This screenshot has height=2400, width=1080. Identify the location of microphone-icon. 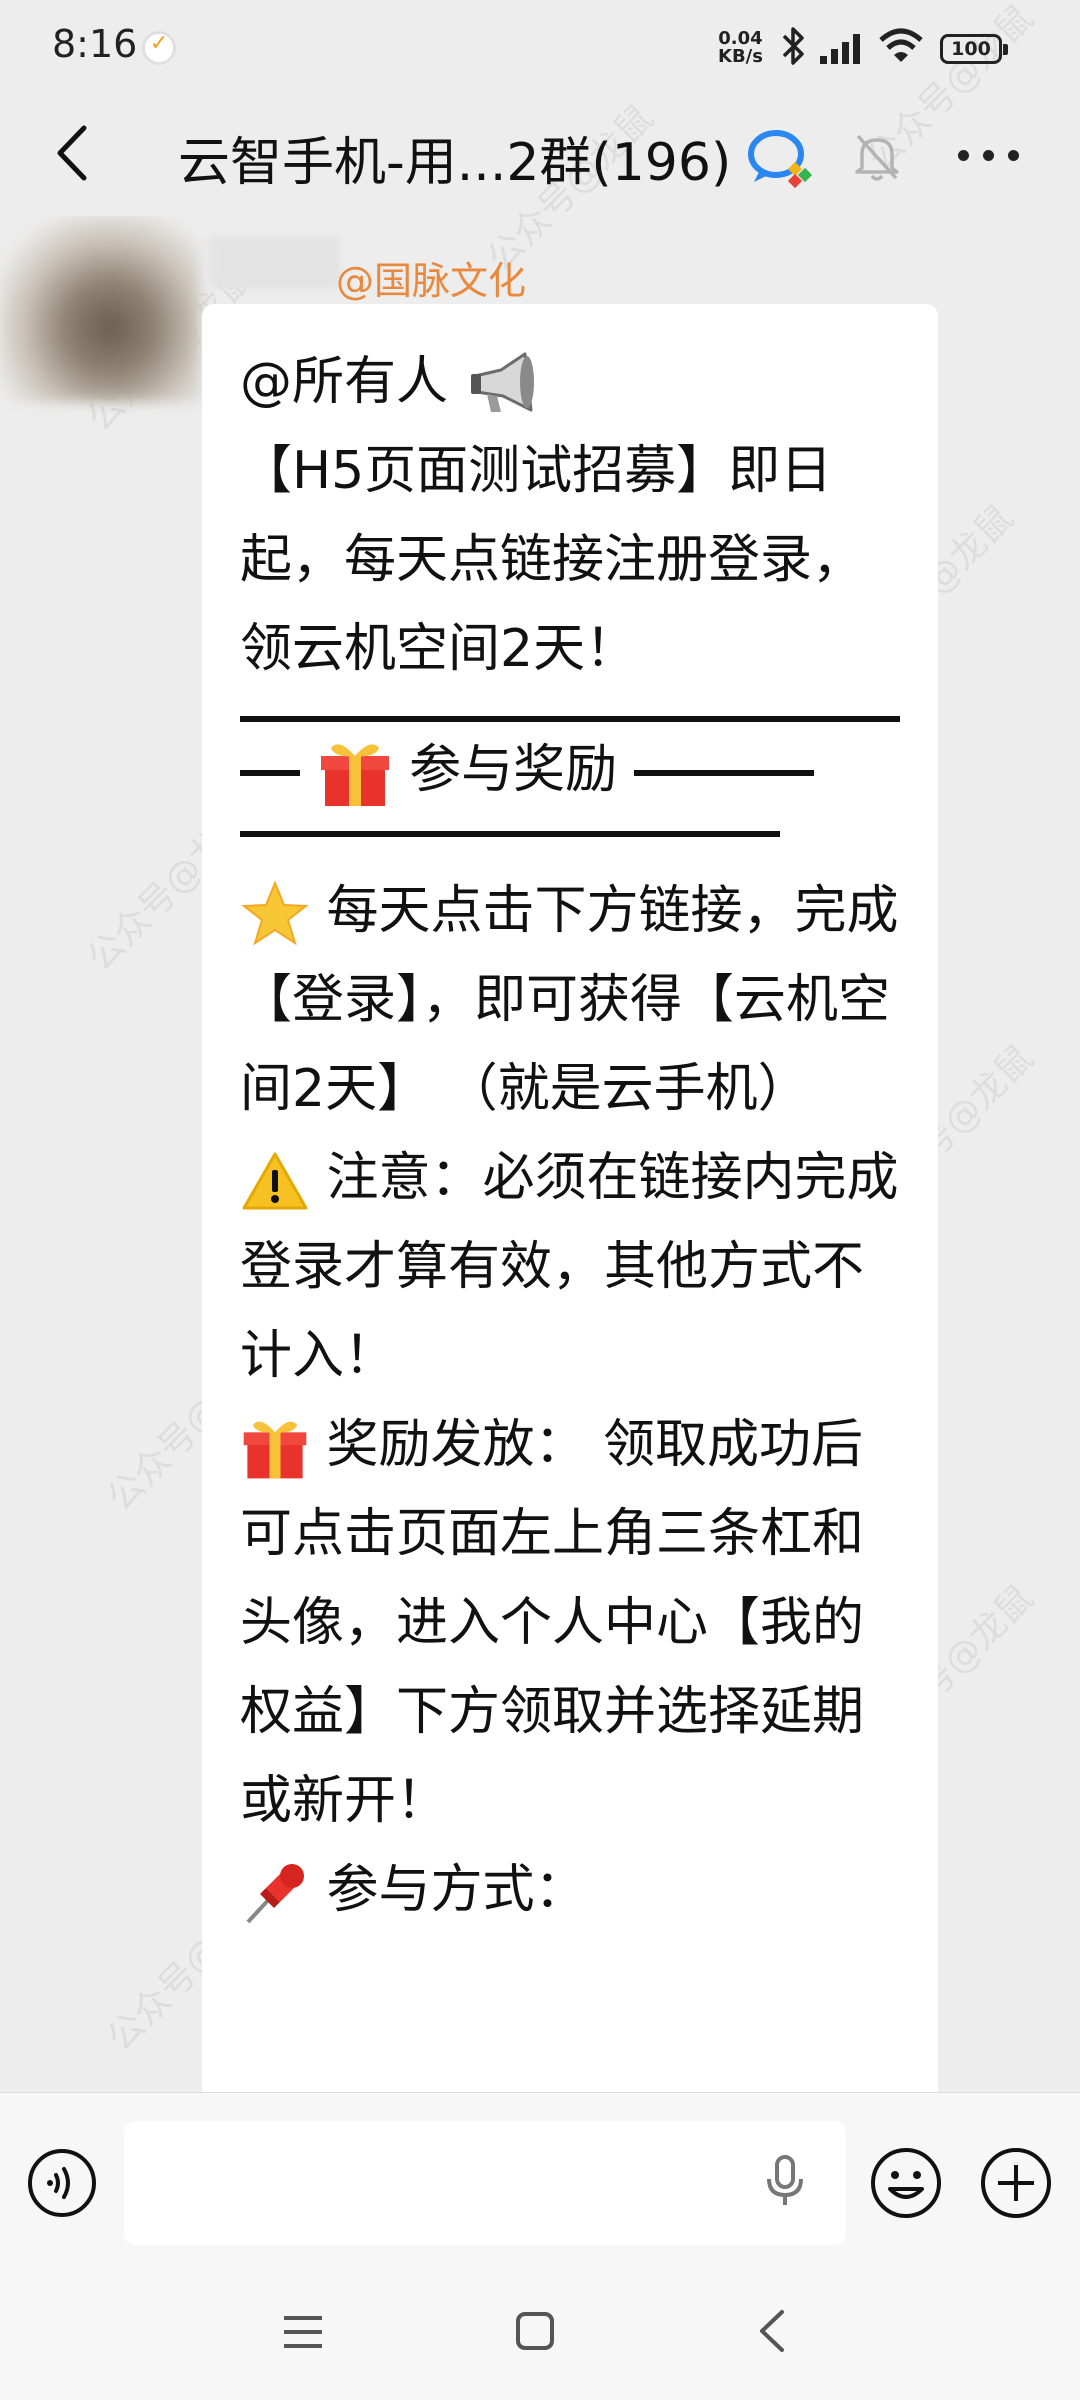
(785, 2181).